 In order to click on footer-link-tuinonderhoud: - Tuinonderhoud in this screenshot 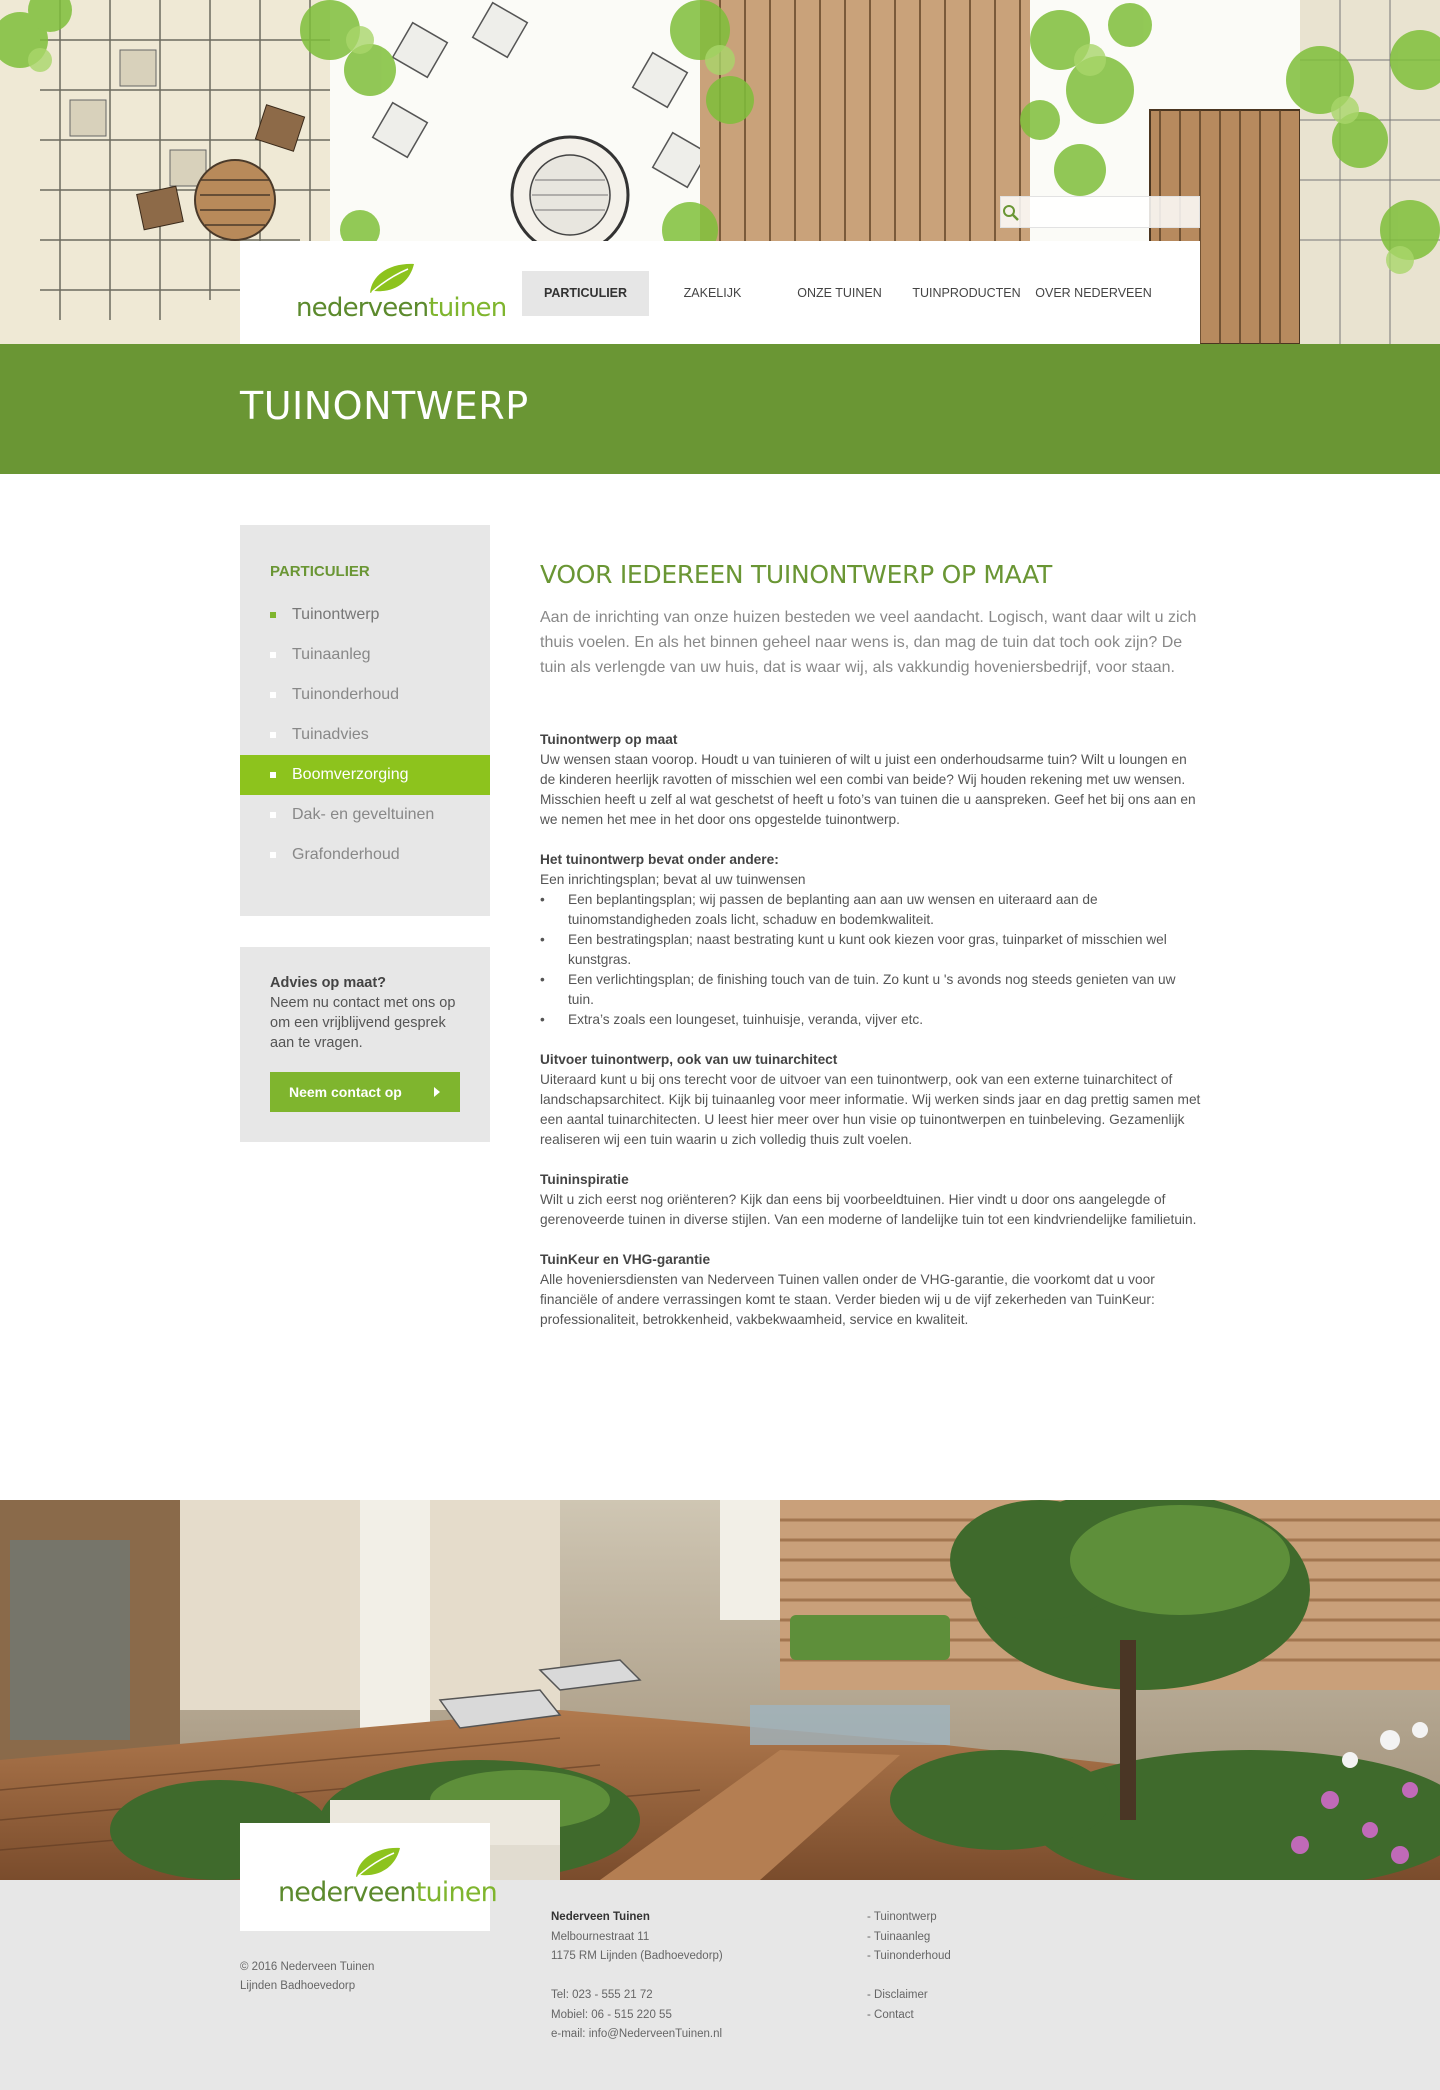, I will do `click(909, 1957)`.